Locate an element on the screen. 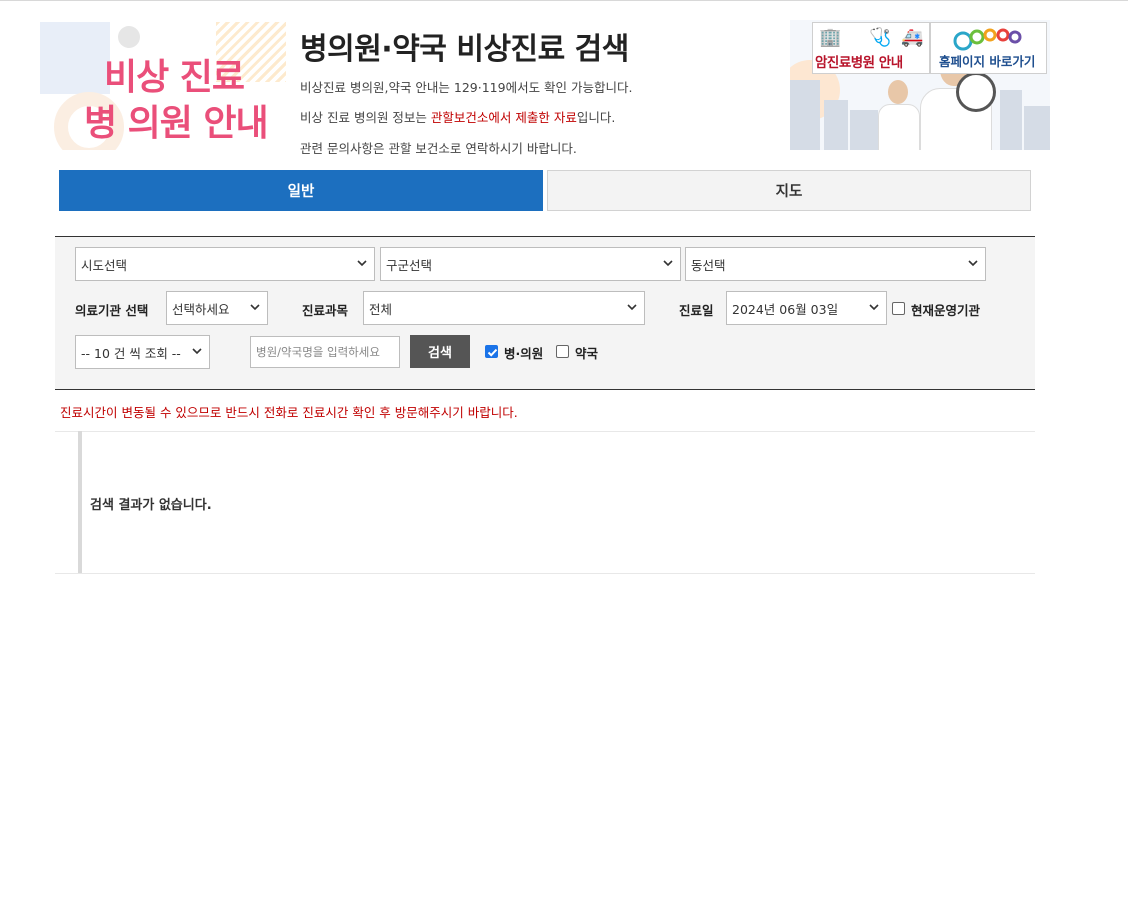 This screenshot has height=911, width=1128. top-divider is located at coordinates (564, 0).